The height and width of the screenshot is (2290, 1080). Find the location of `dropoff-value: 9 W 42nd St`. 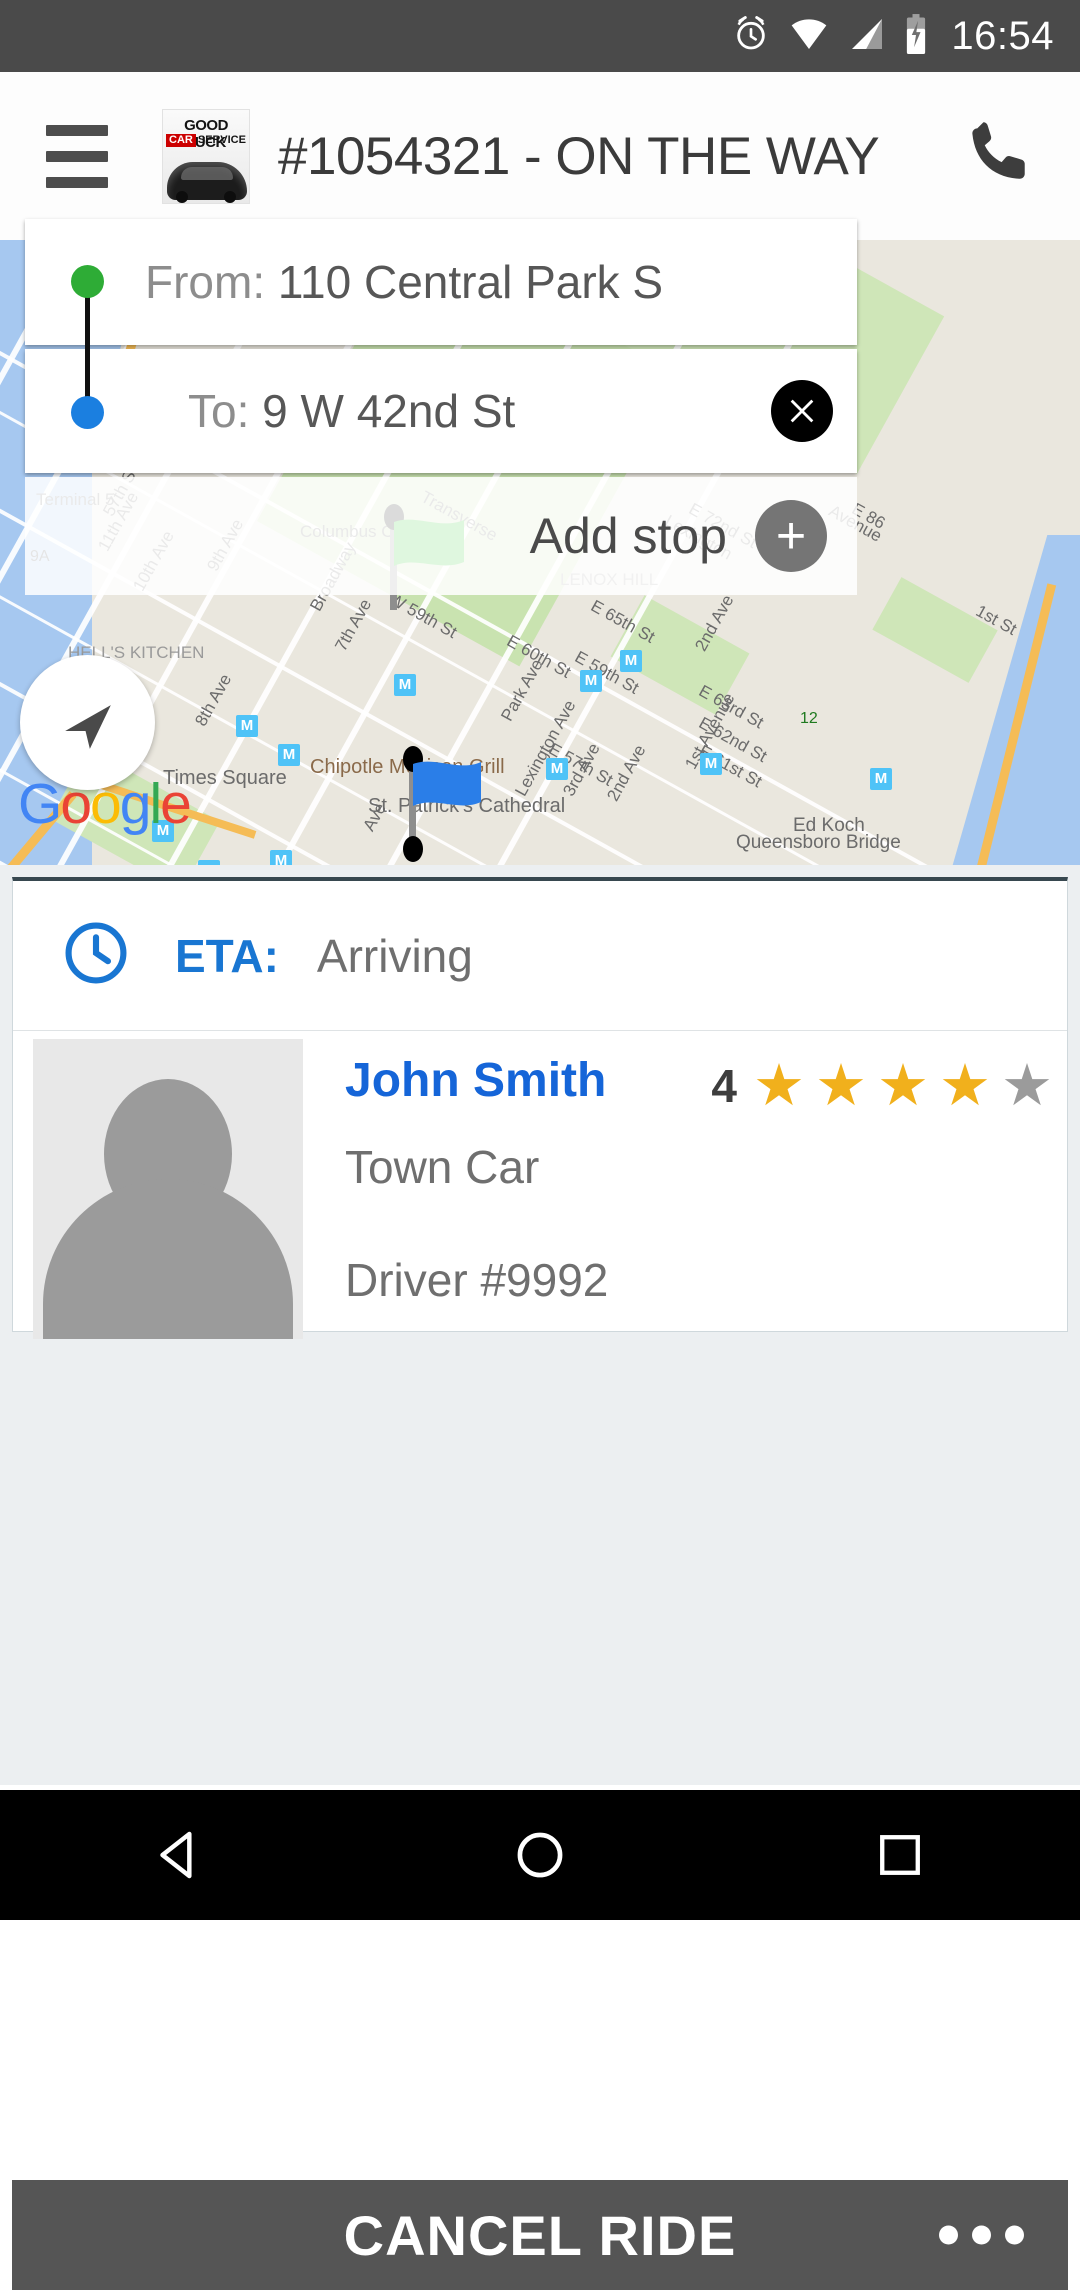

dropoff-value: 9 W 42nd St is located at coordinates (389, 411).